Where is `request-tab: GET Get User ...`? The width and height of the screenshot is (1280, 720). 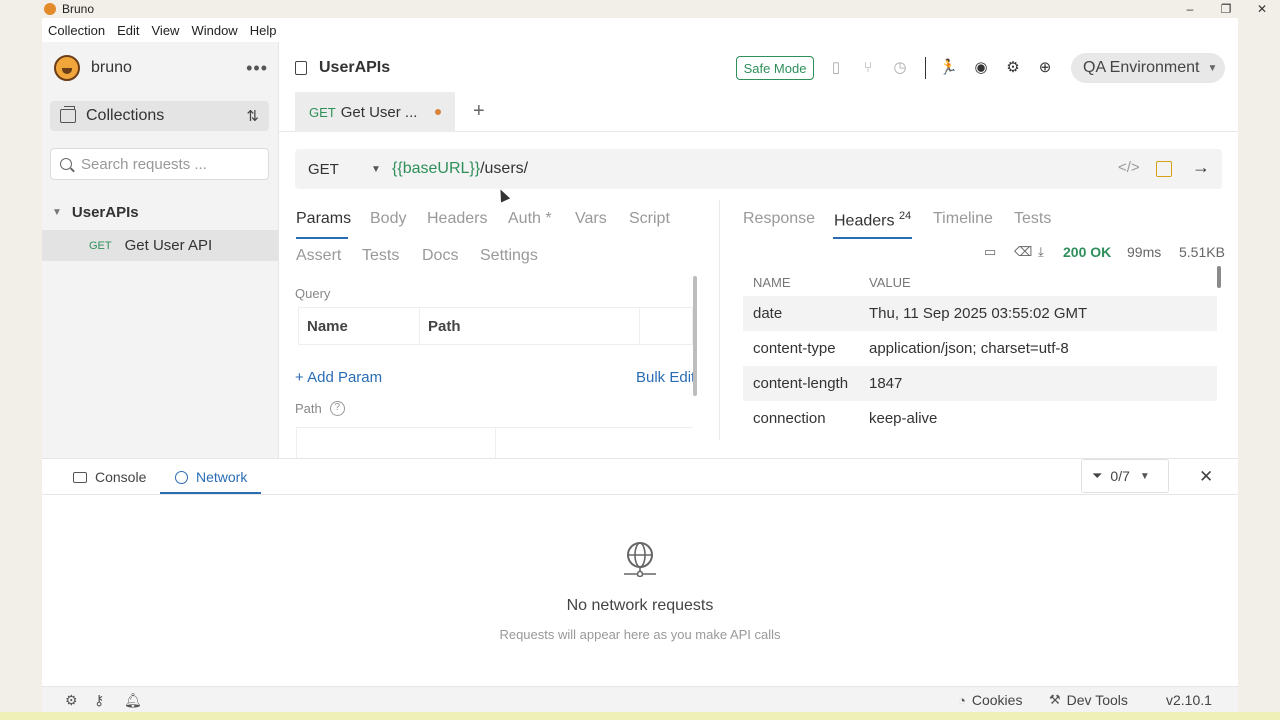 request-tab: GET Get User ... is located at coordinates (375, 112).